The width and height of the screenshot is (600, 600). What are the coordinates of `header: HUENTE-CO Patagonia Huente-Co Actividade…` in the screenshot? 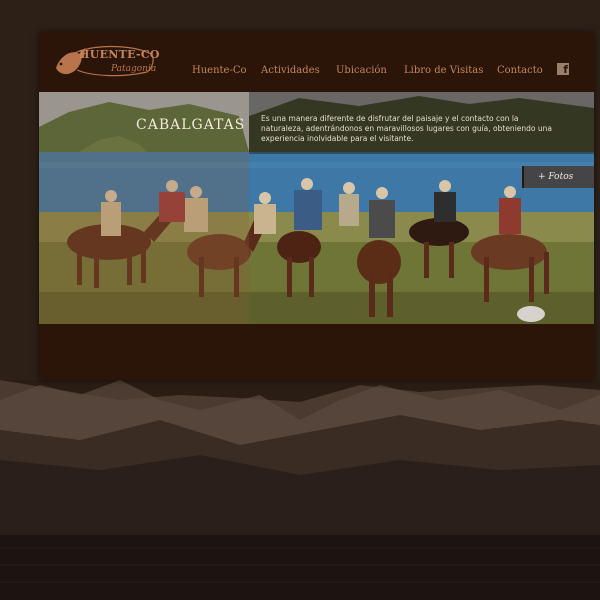 It's located at (316, 62).